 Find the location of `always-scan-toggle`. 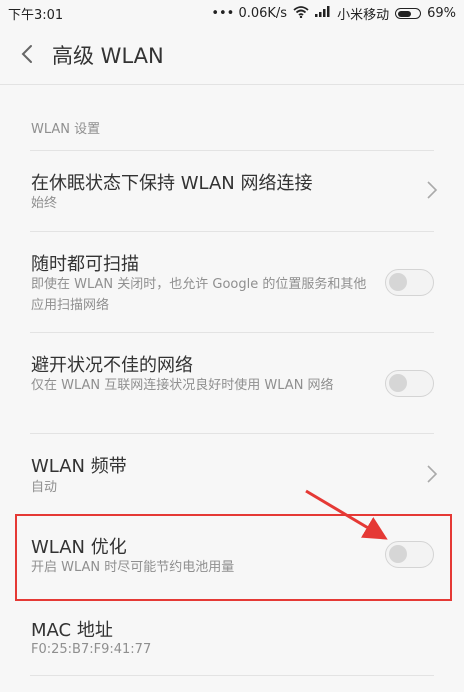

always-scan-toggle is located at coordinates (409, 282).